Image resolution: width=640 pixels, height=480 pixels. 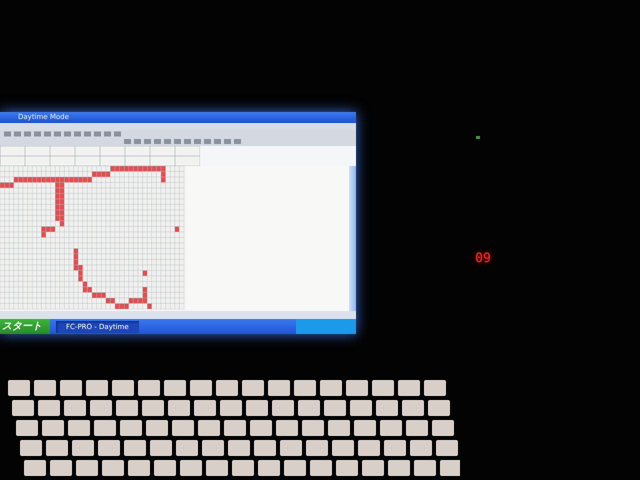 What do you see at coordinates (326, 326) in the screenshot?
I see `system-tray` at bounding box center [326, 326].